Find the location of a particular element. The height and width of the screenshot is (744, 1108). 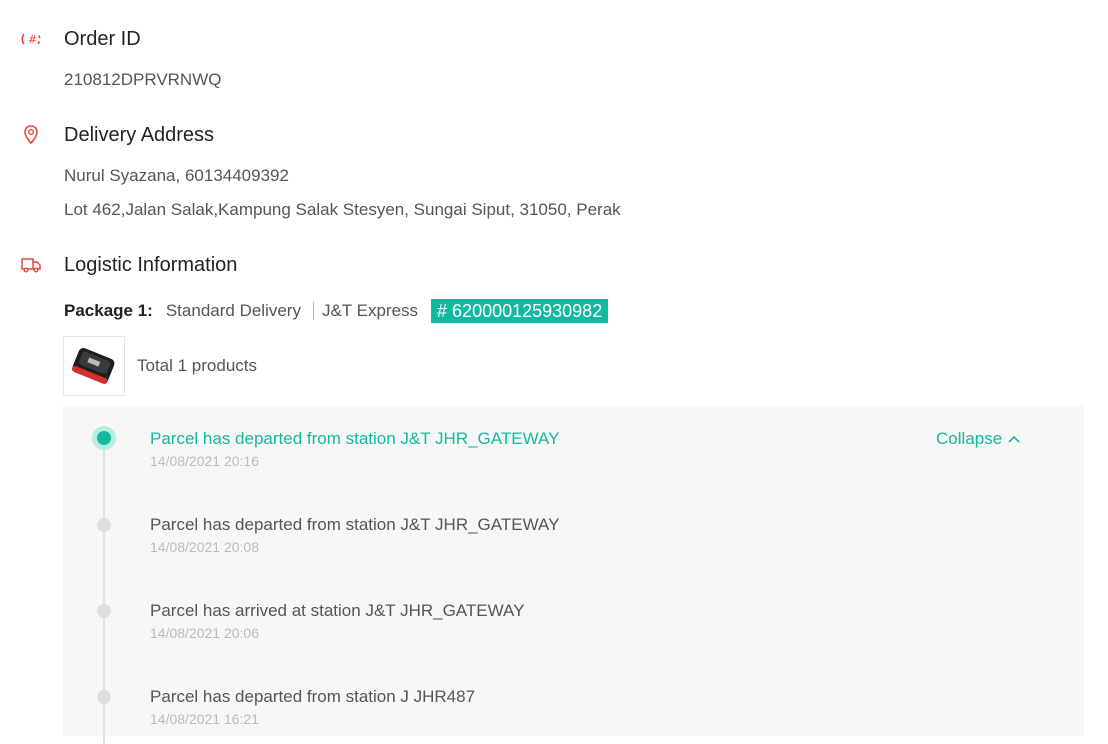

delivery-type: Standard Delivery is located at coordinates (233, 310).